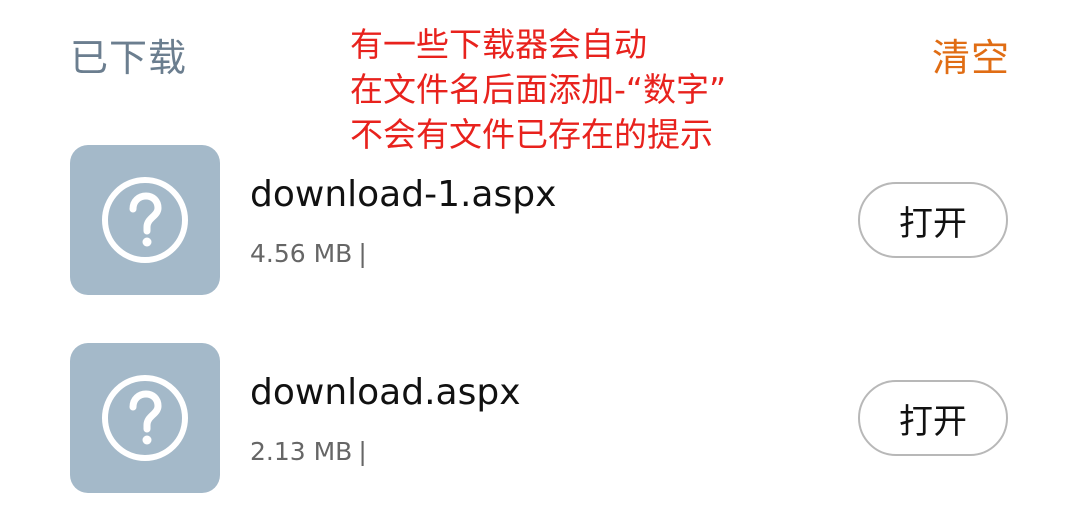 The width and height of the screenshot is (1080, 511). Describe the element at coordinates (403, 194) in the screenshot. I see `file-name: download-1.aspx` at that location.